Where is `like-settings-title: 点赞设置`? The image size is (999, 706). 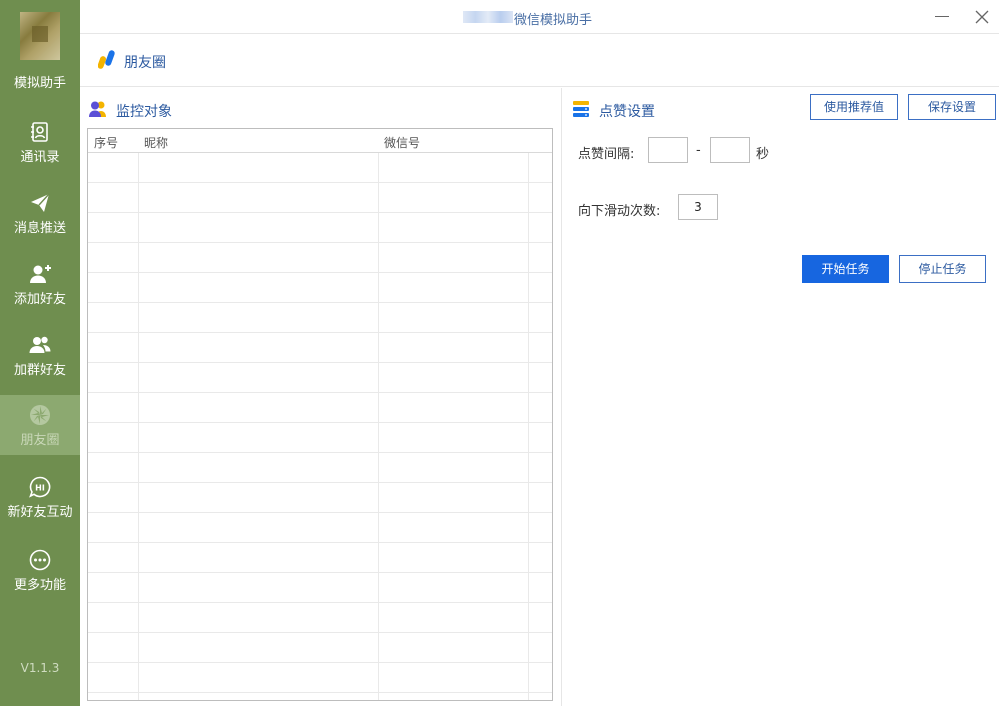
like-settings-title: 点赞设置 is located at coordinates (627, 112).